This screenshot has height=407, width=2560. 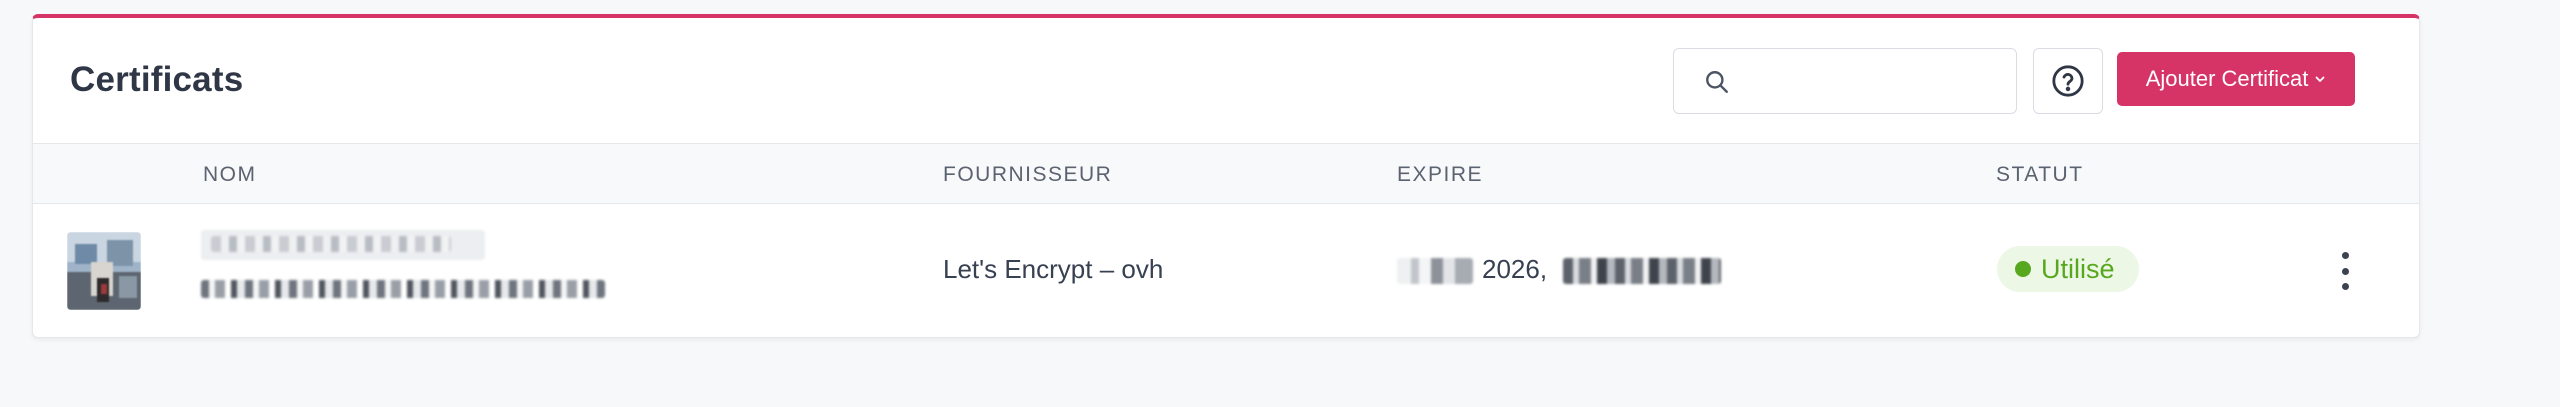 I want to click on column-header-expires: EXPIRE, so click(x=1440, y=175).